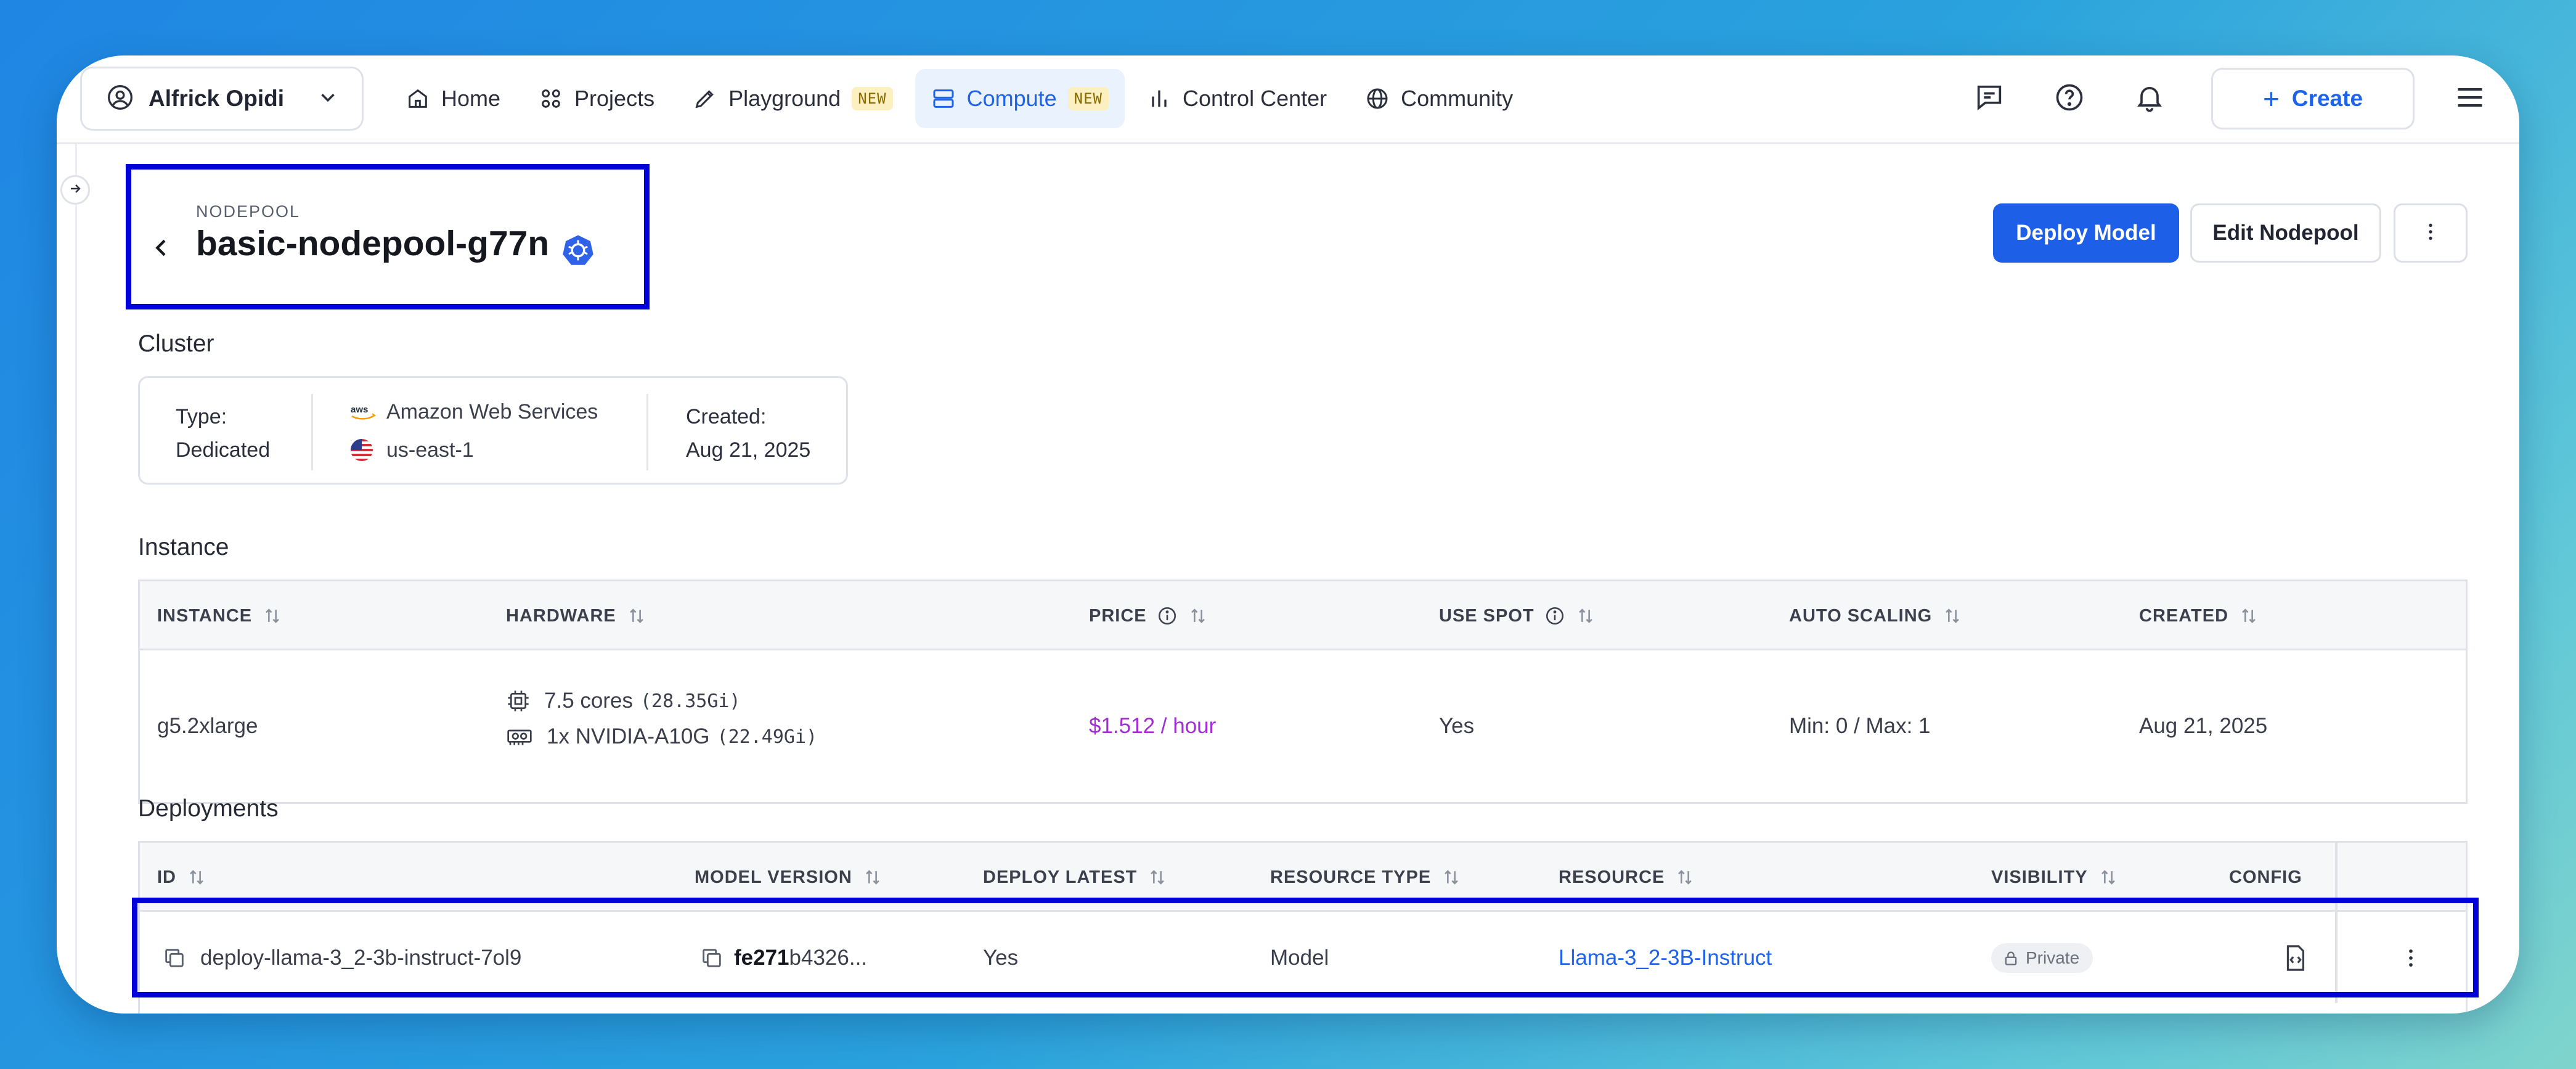  I want to click on col-resource-label: RESOURCE, so click(1612, 877).